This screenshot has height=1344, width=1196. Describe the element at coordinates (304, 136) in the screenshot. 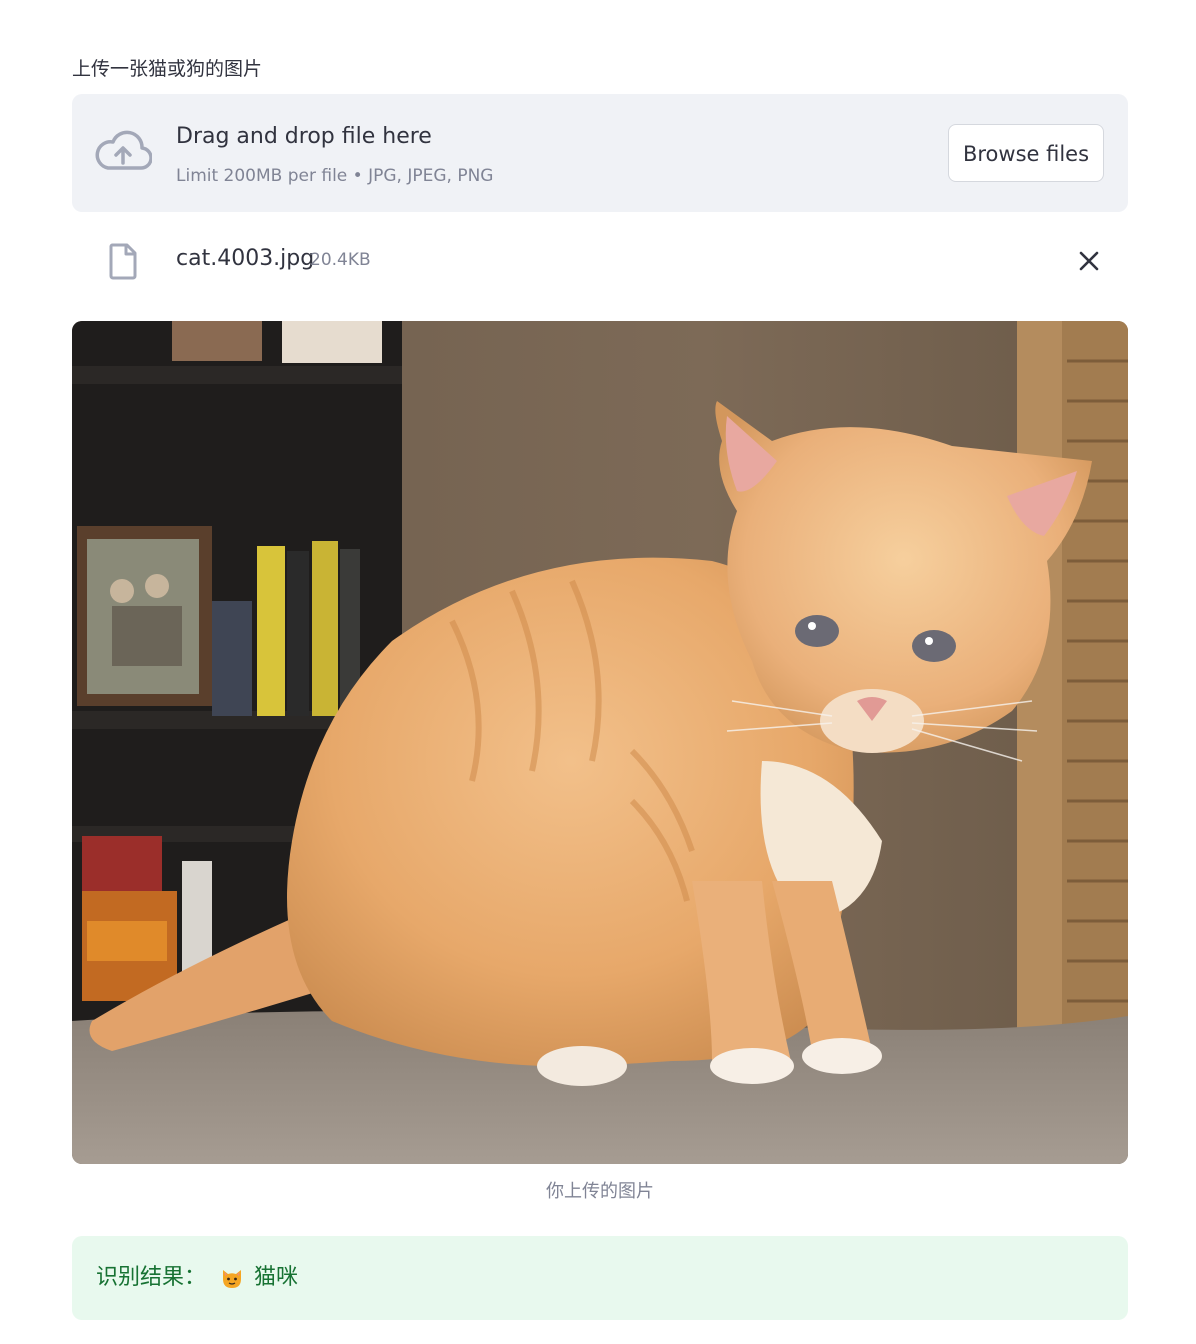

I see `dropzone-title: Drag and drop file here` at that location.